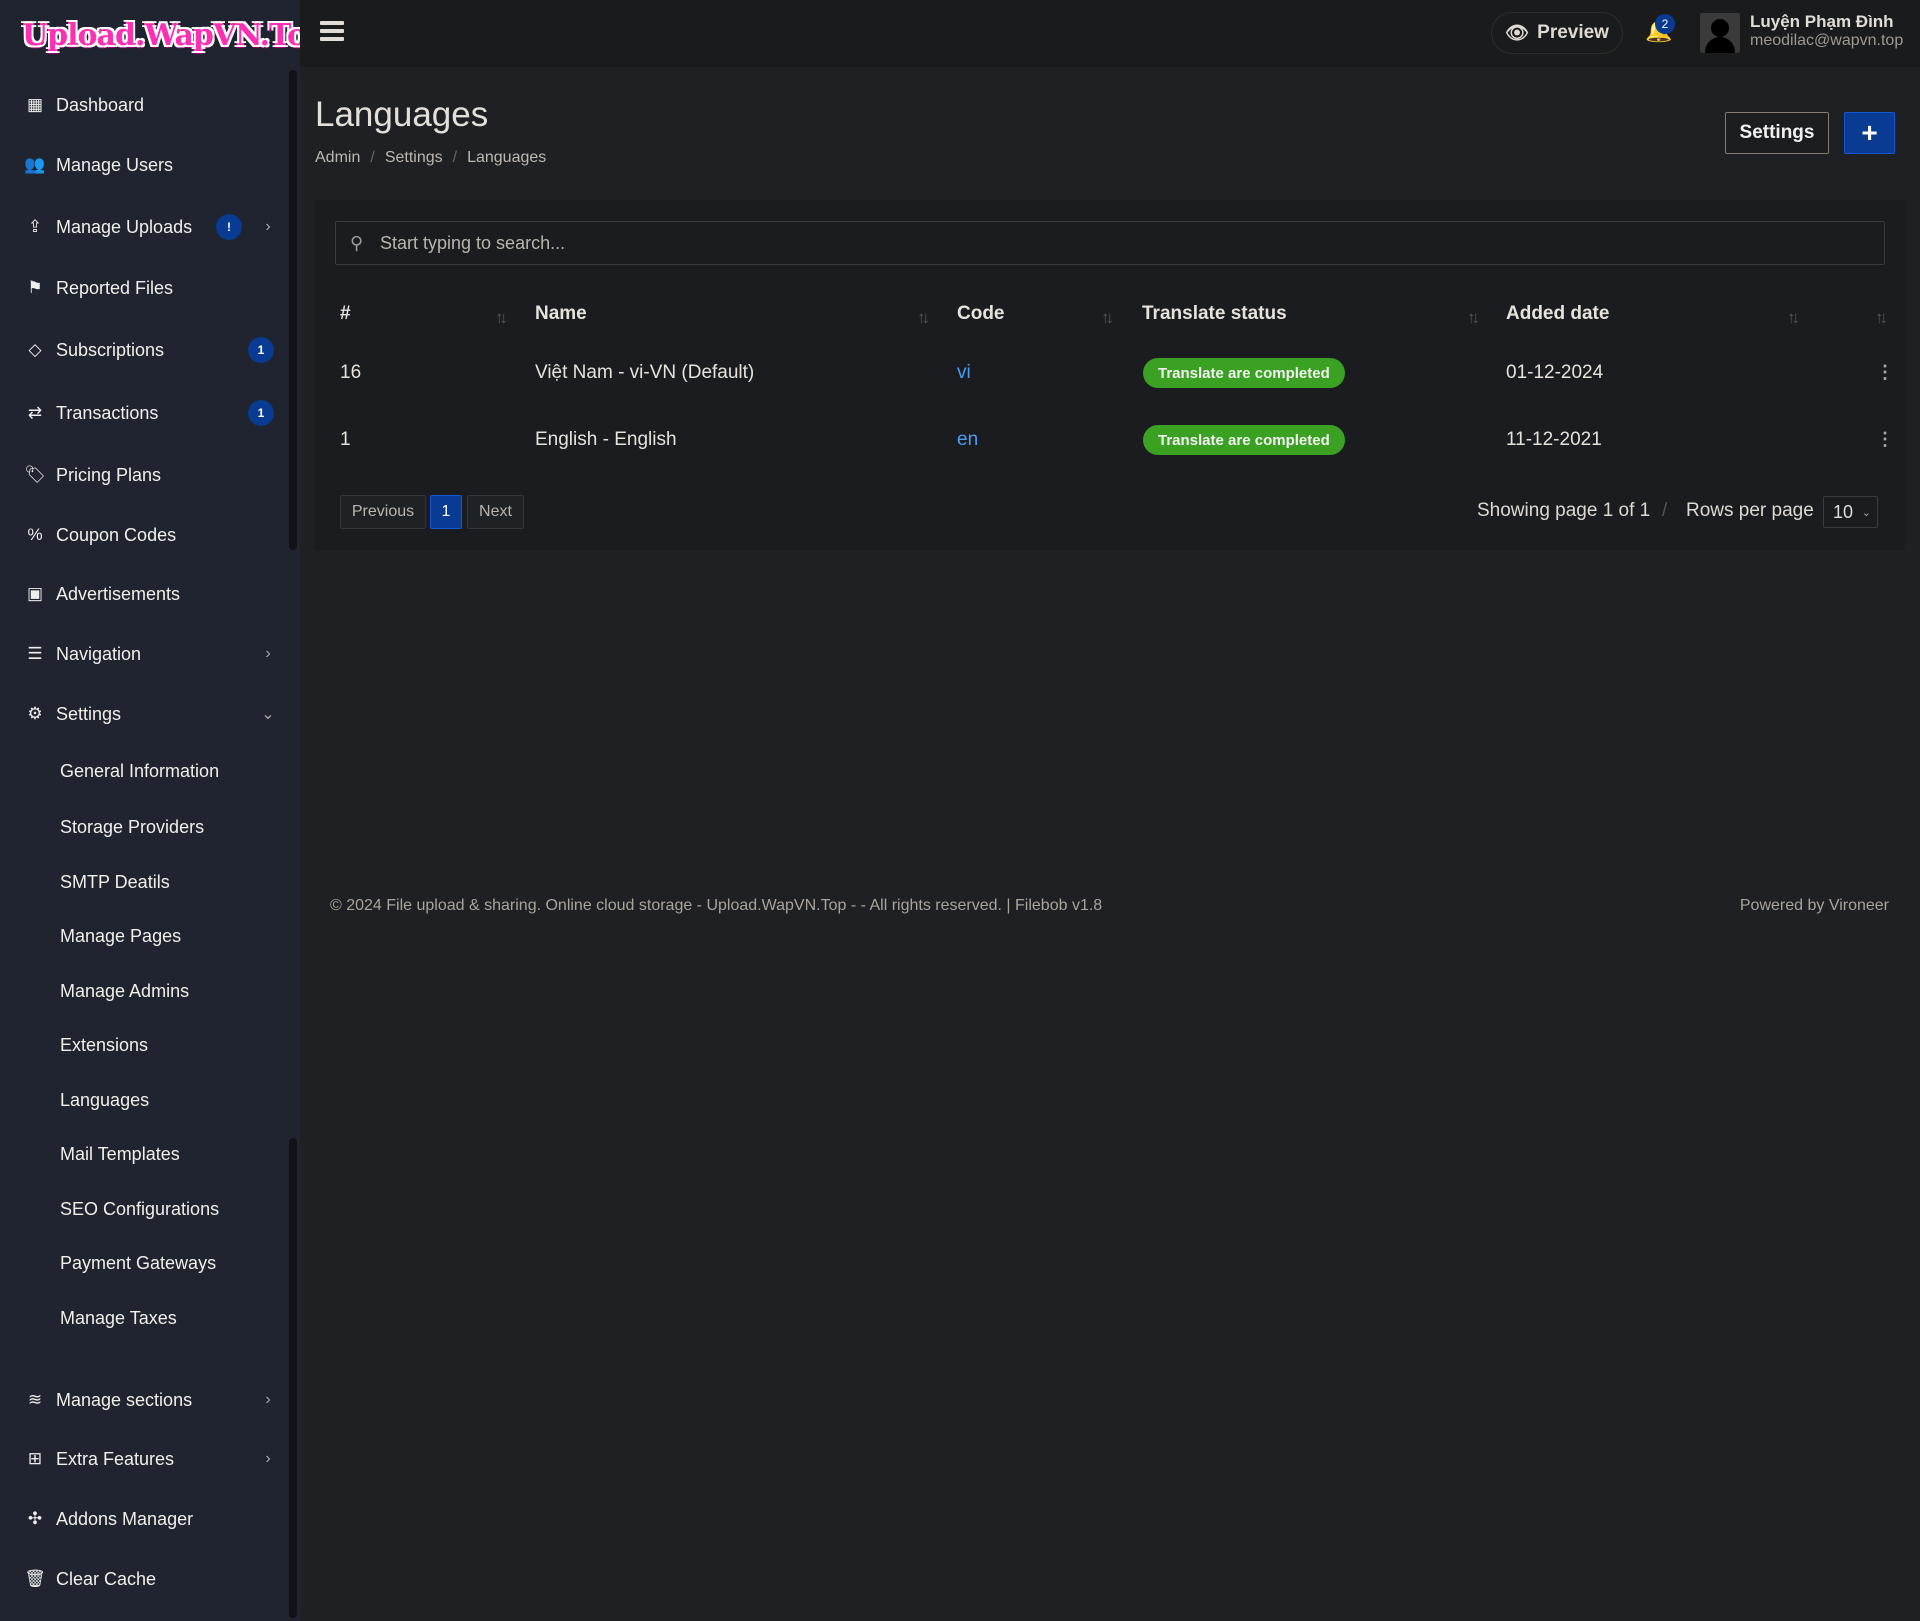 The height and width of the screenshot is (1621, 1920). I want to click on sidebar-item-manage-uploads: ⇪ Manage Uploads! ›, so click(145, 227).